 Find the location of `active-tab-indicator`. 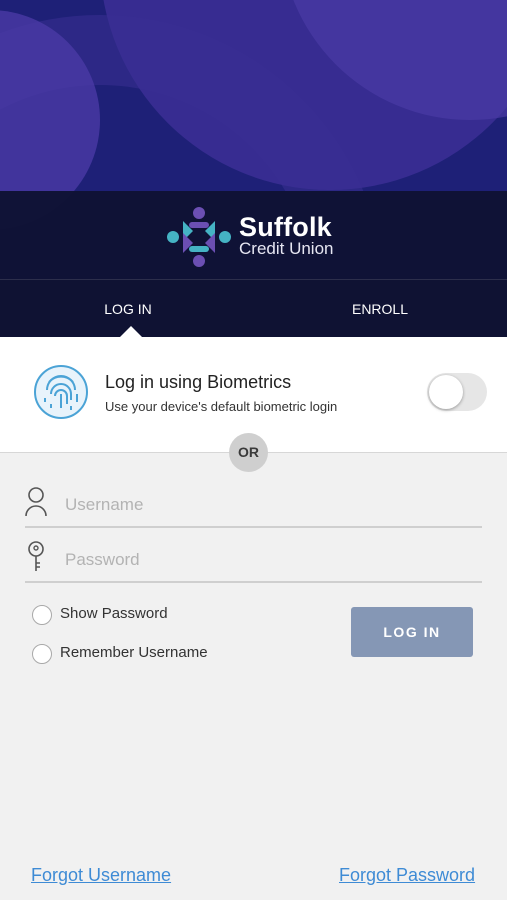

active-tab-indicator is located at coordinates (131, 331).